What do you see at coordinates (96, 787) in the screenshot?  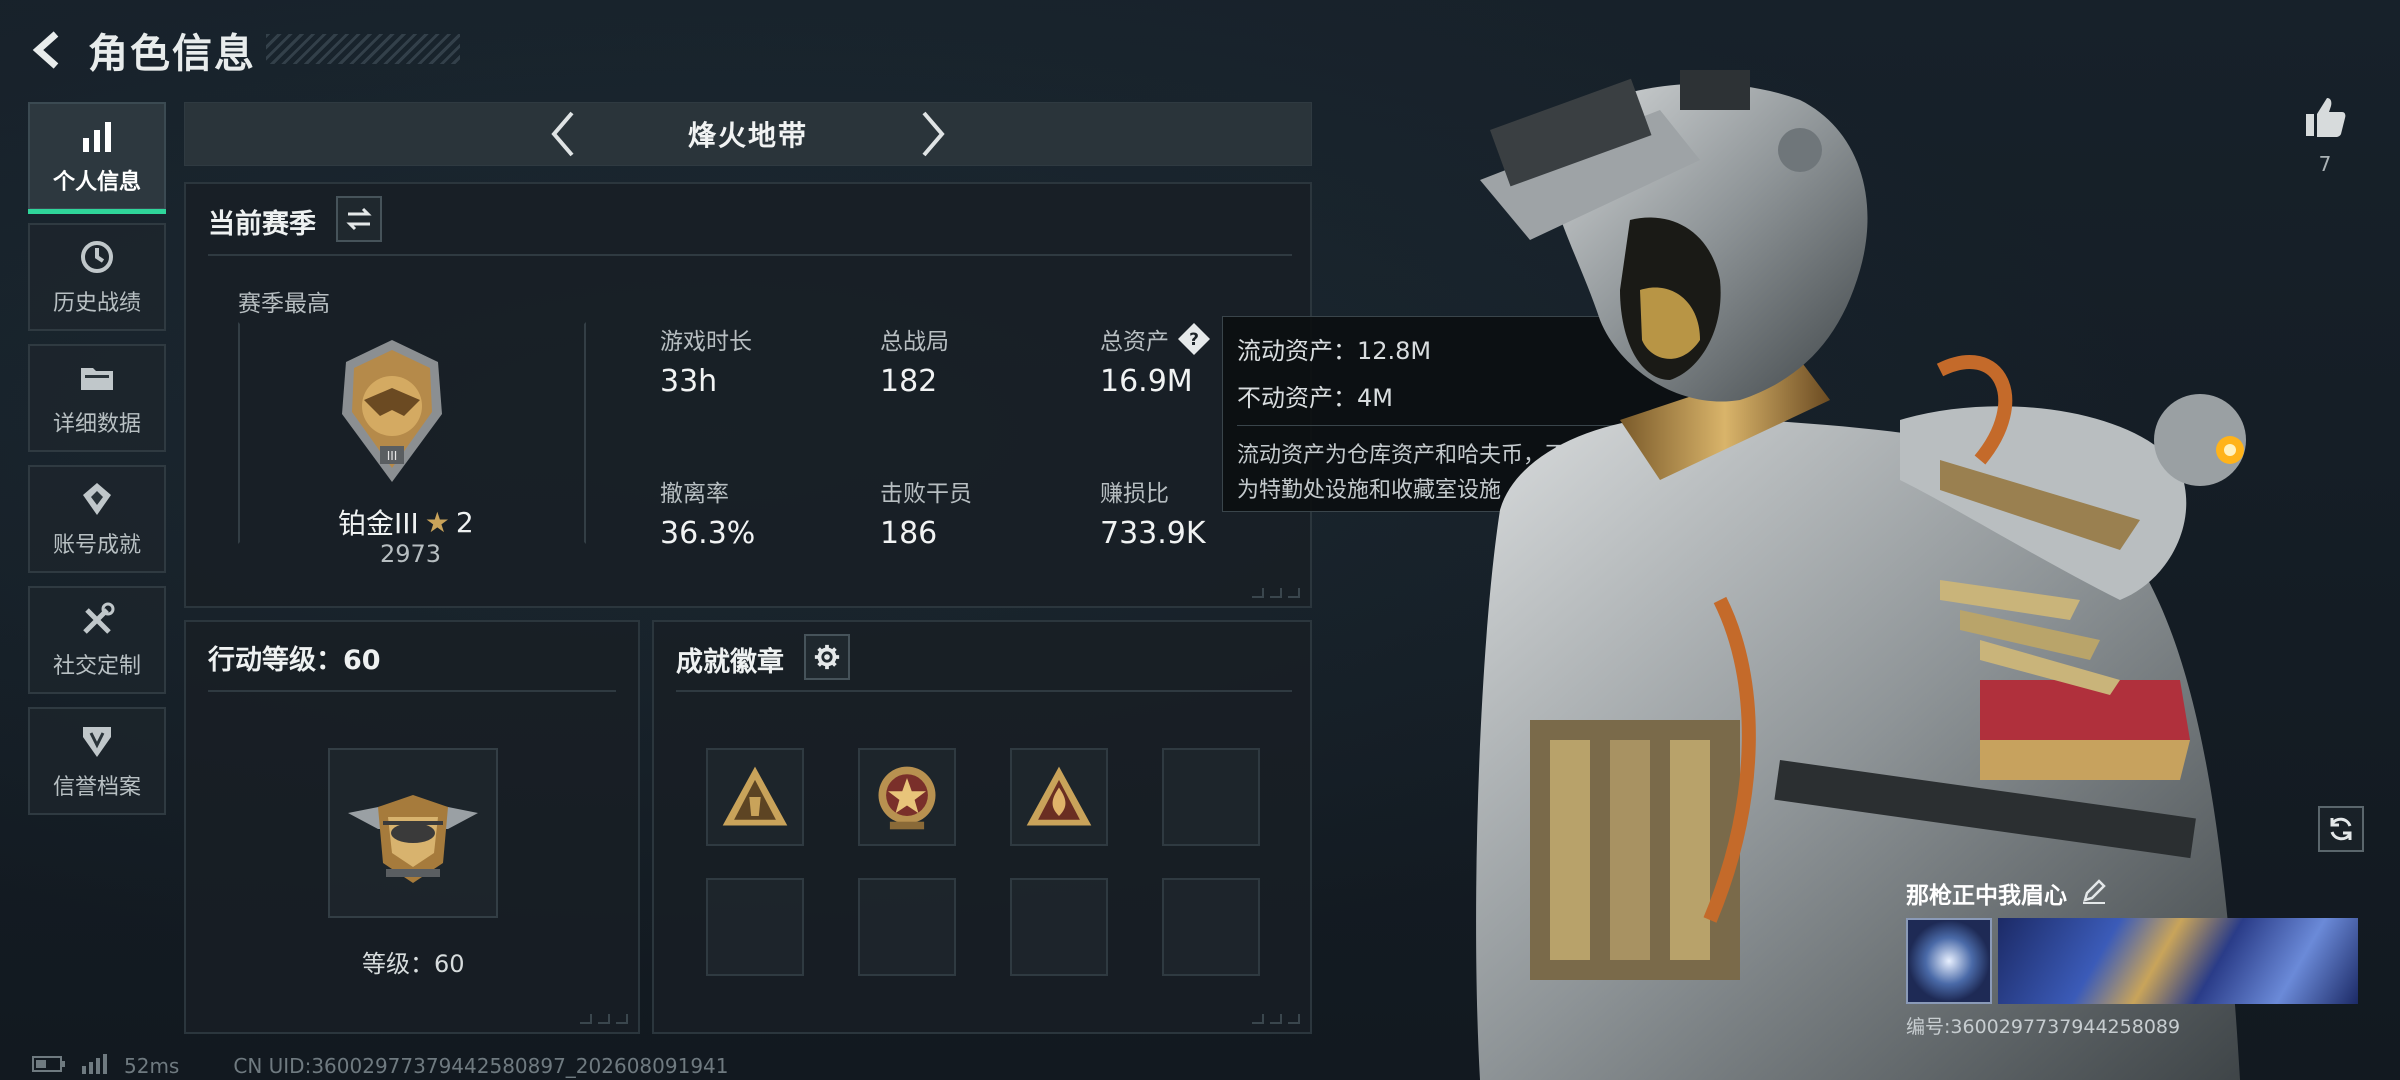 I see `nav-label: 信誉档案` at bounding box center [96, 787].